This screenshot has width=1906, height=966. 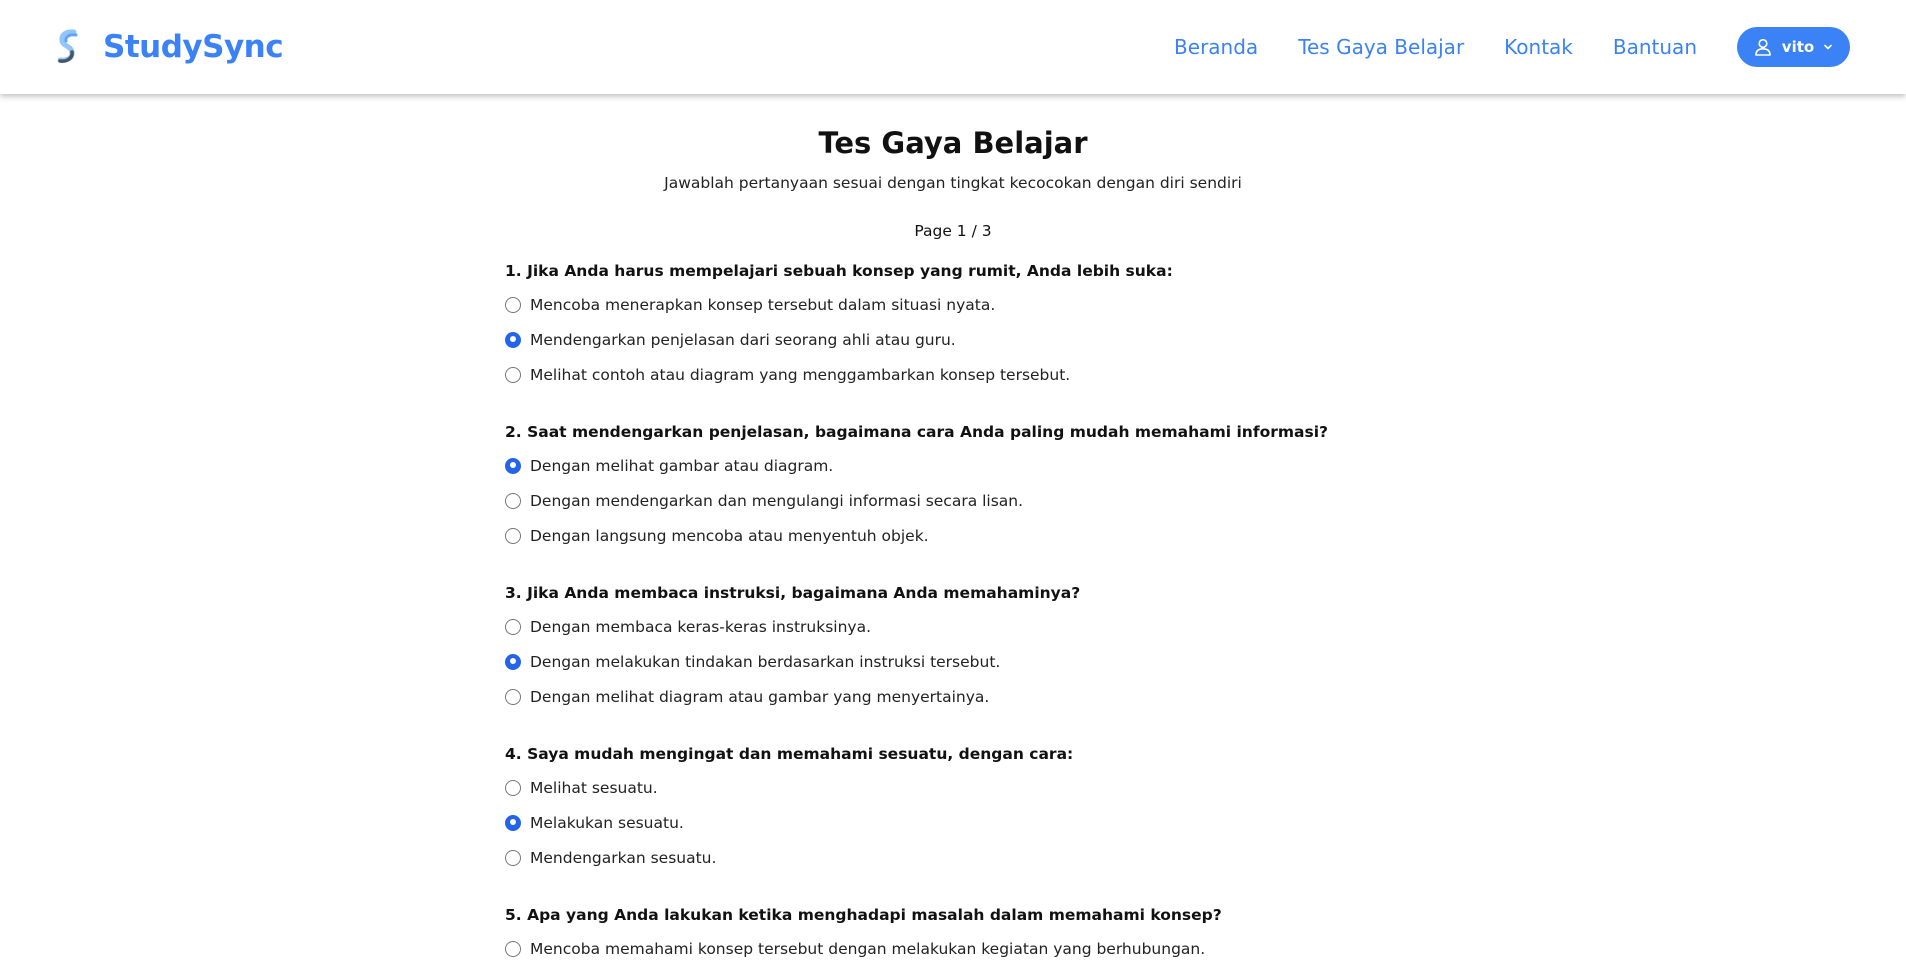 I want to click on question-2-option-1: Dengan melihat gambar atau diagram., so click(x=955, y=465).